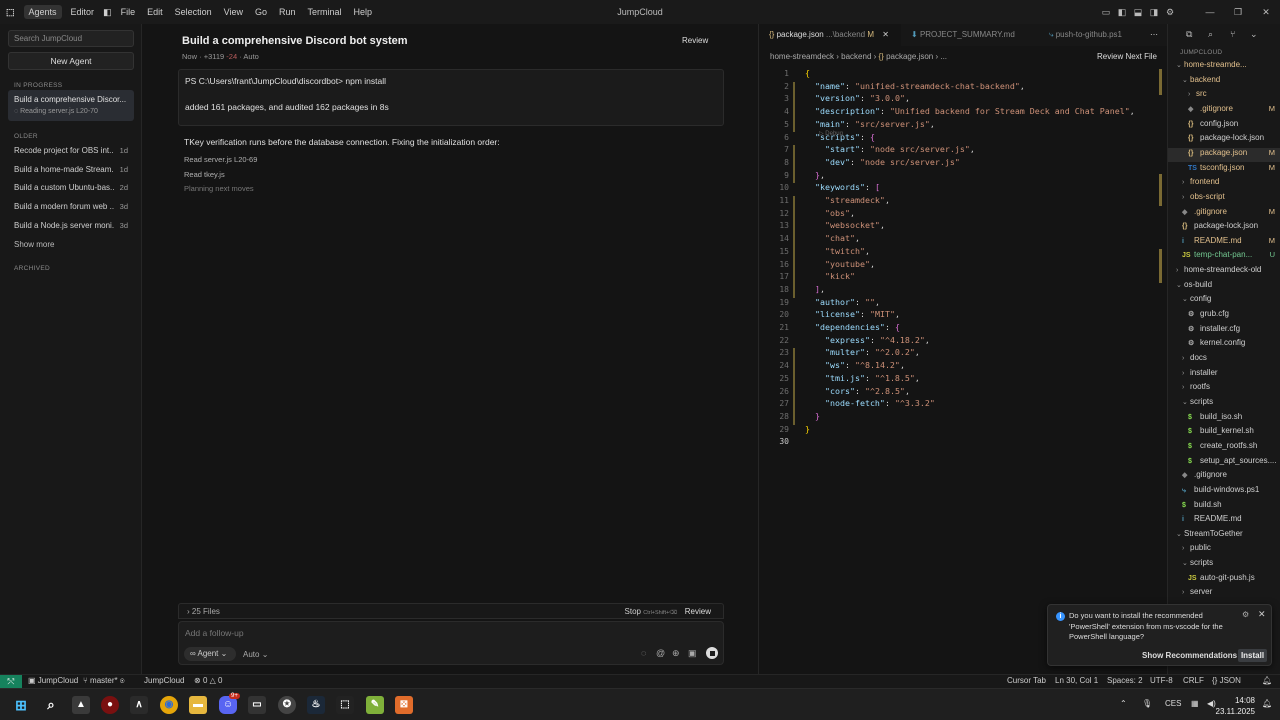 The width and height of the screenshot is (1280, 720). Describe the element at coordinates (1224, 272) in the screenshot. I see `tree-folder: › home-streamdeck-old` at that location.